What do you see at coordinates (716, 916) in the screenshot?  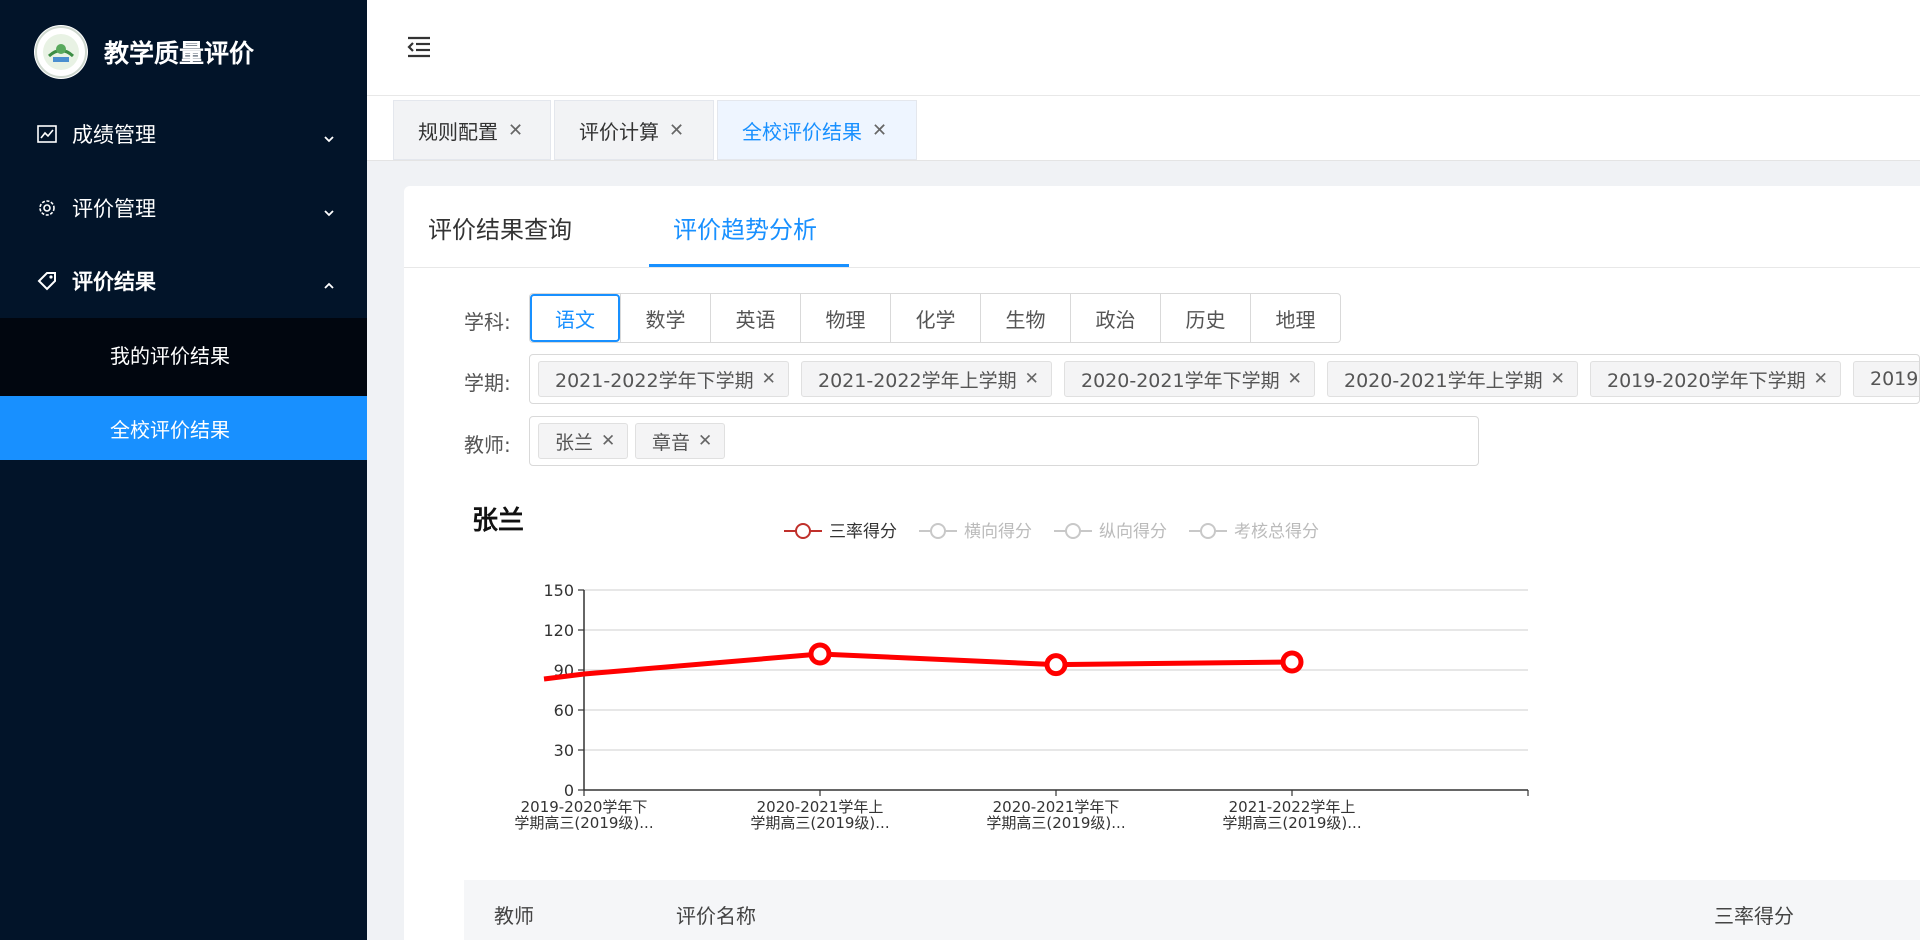 I see `column-header-evaluation-name: 评价名称` at bounding box center [716, 916].